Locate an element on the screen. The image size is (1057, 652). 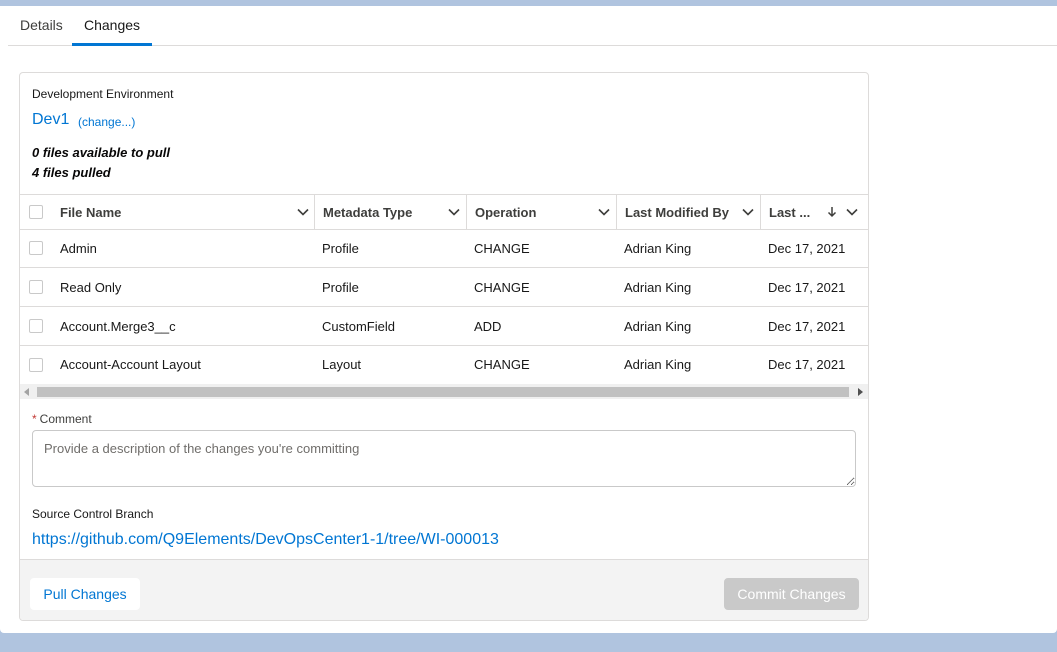
environment-value: Dev1 is located at coordinates (51, 119).